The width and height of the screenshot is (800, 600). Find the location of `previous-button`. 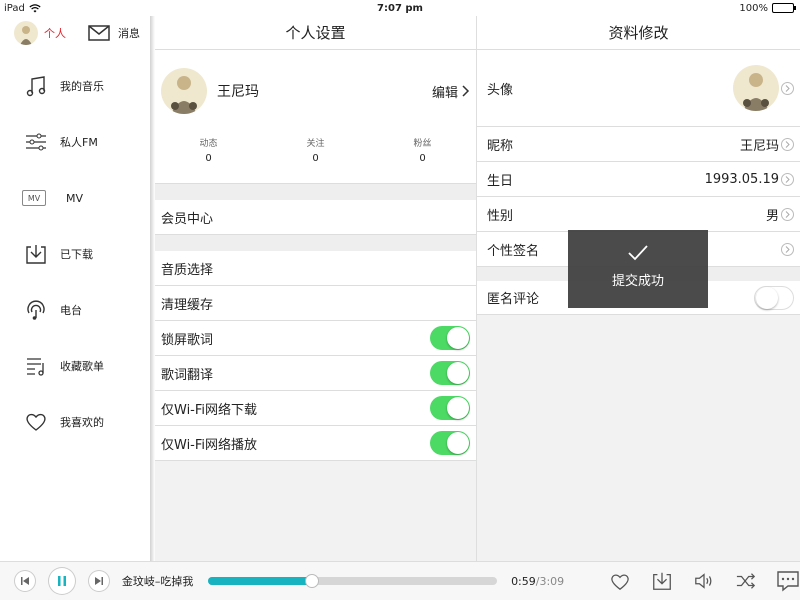

previous-button is located at coordinates (25, 581).